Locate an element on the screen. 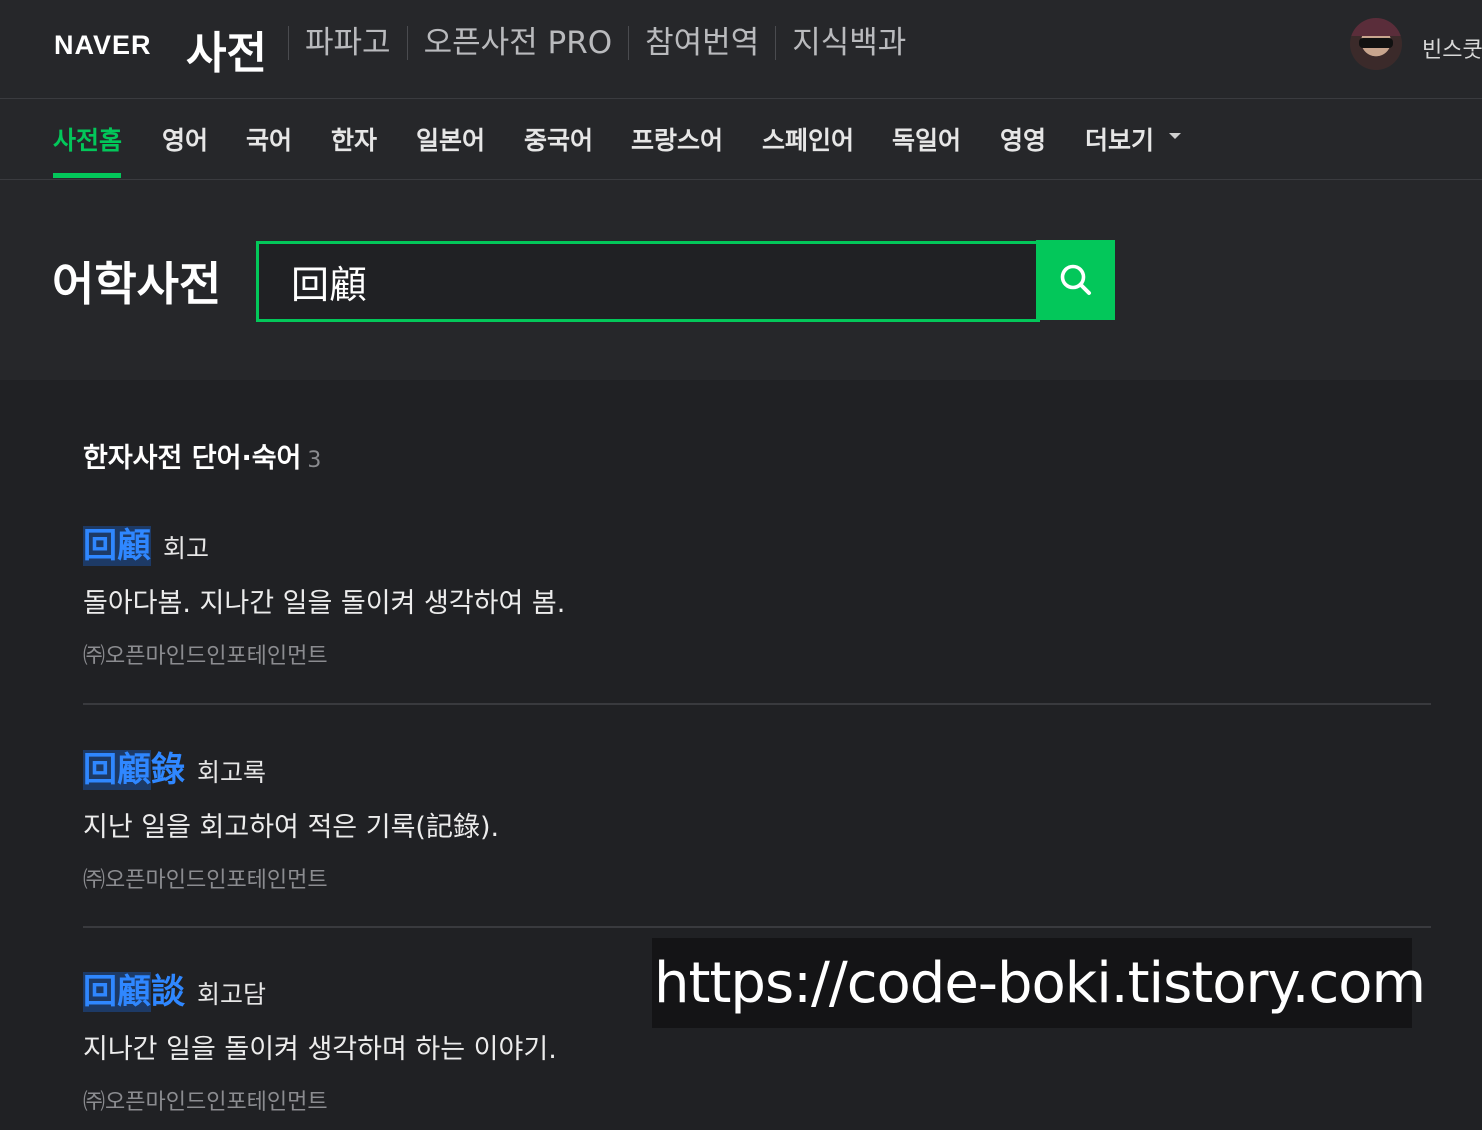  tab-french: 프랑스어 is located at coordinates (677, 139).